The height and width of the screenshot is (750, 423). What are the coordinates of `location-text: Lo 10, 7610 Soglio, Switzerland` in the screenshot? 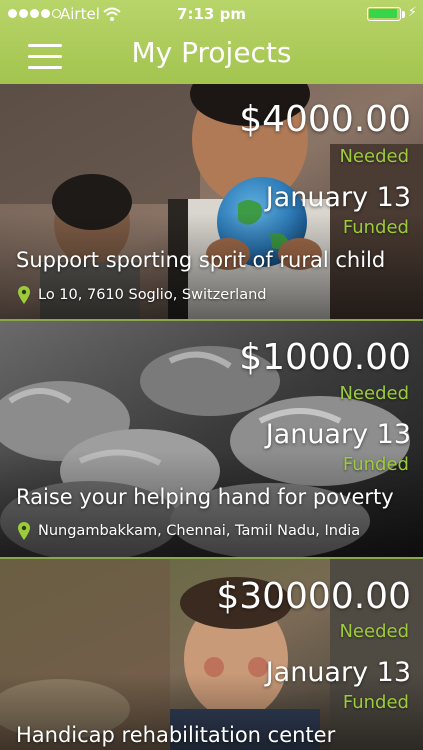 It's located at (152, 295).